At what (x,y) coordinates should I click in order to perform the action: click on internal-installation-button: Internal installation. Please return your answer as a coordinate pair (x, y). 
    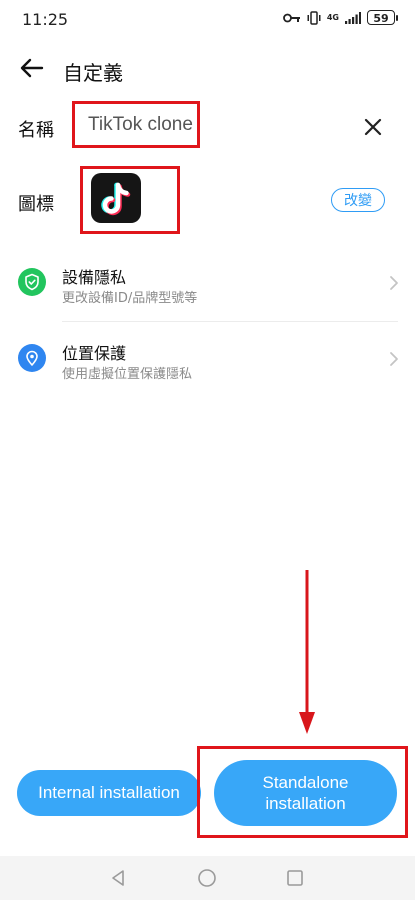
    Looking at the image, I should click on (109, 793).